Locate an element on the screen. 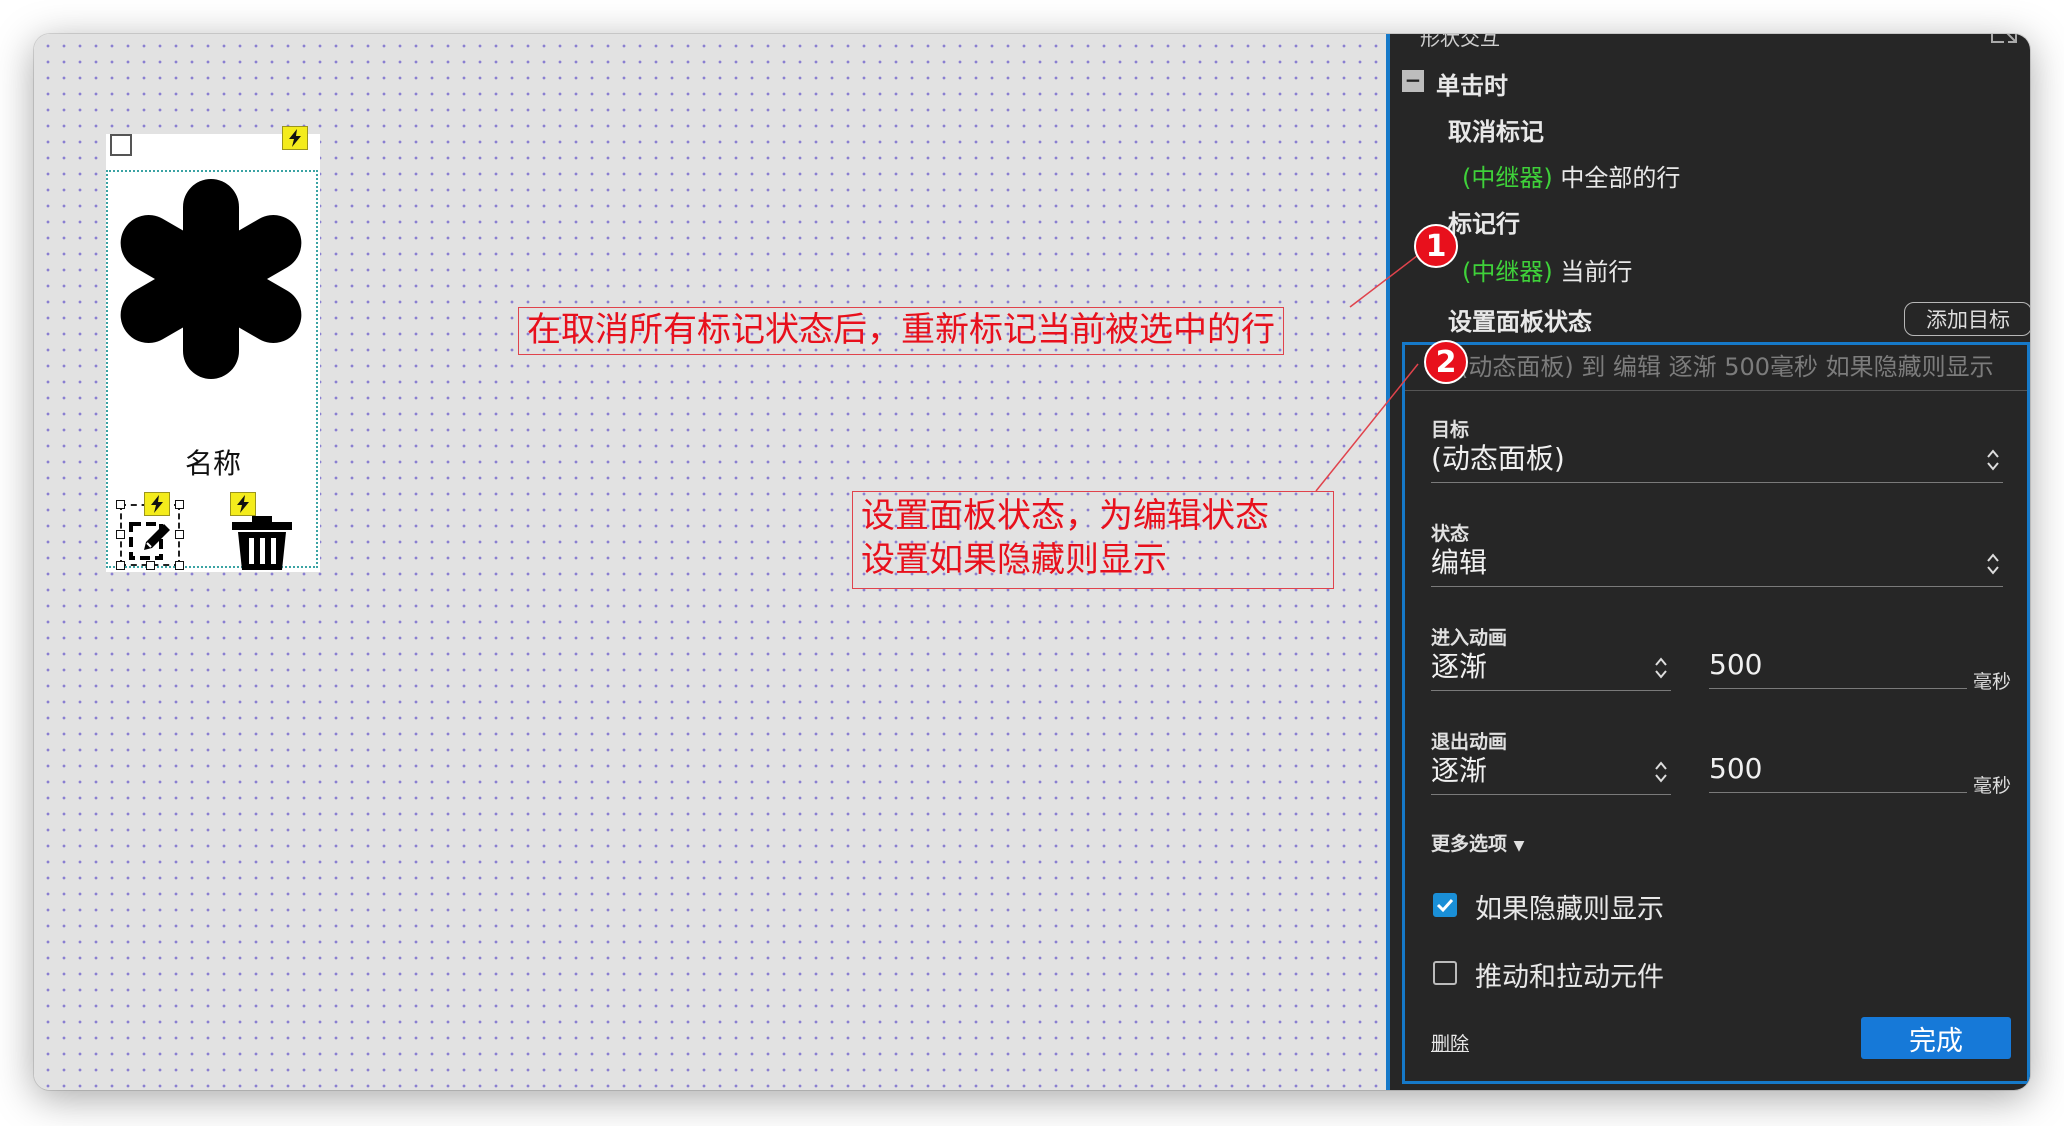 The width and height of the screenshot is (2064, 1126). enter-animation-value: 逐渐 is located at coordinates (1459, 666).